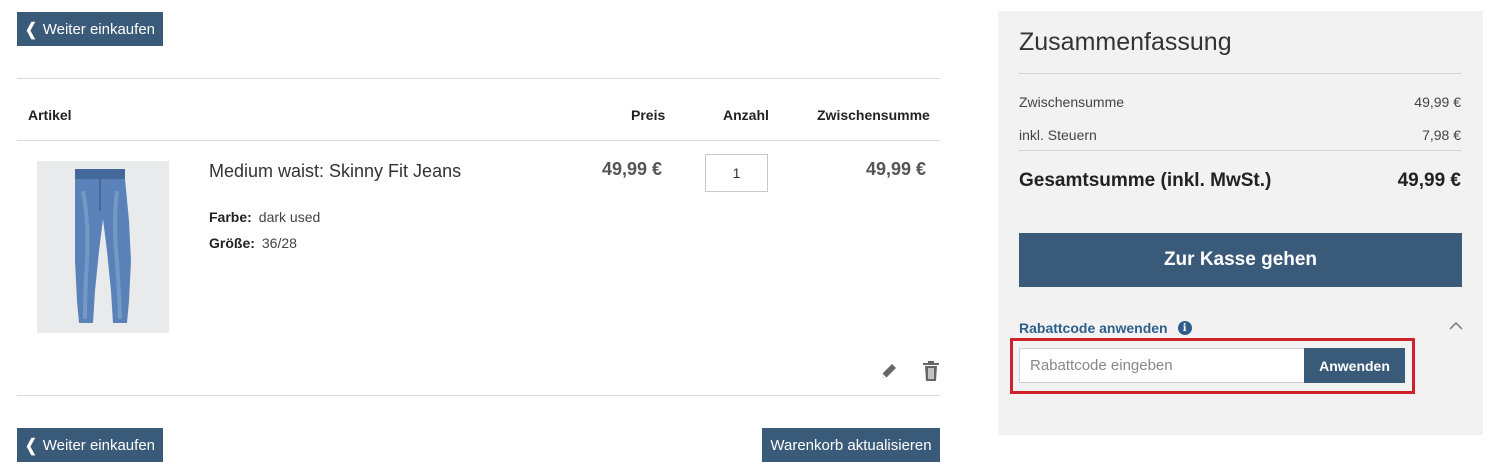 The width and height of the screenshot is (1500, 473). I want to click on column-header-quantity: Anzahl, so click(746, 115).